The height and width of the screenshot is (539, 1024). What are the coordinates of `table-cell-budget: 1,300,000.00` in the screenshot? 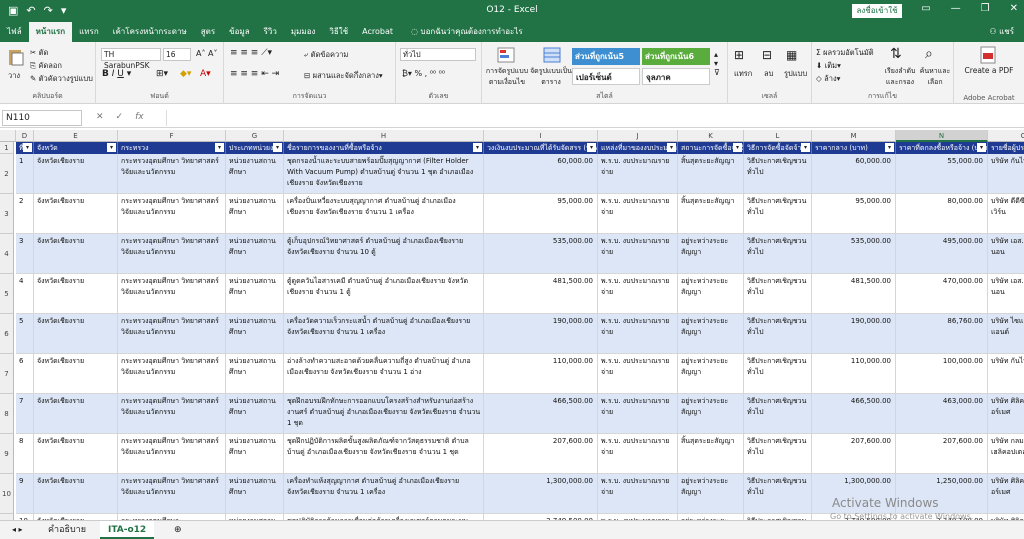 It's located at (541, 494).